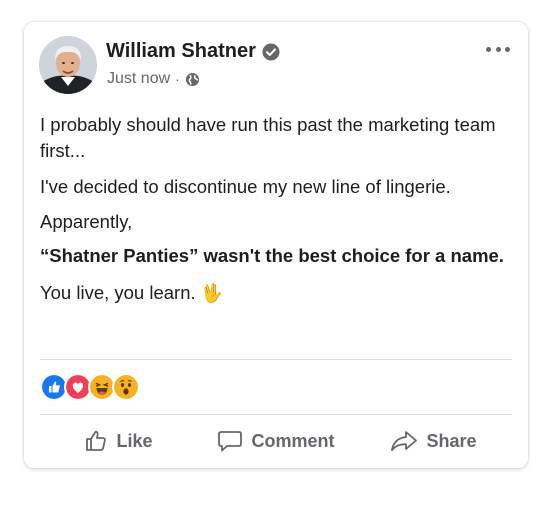  Describe the element at coordinates (86, 221) in the screenshot. I see `post-paragraph: Apparently,` at that location.